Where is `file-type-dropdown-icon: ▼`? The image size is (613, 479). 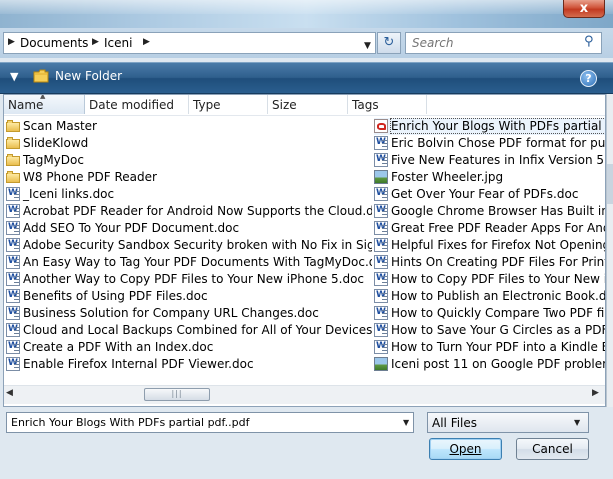
file-type-dropdown-icon: ▼ is located at coordinates (577, 422).